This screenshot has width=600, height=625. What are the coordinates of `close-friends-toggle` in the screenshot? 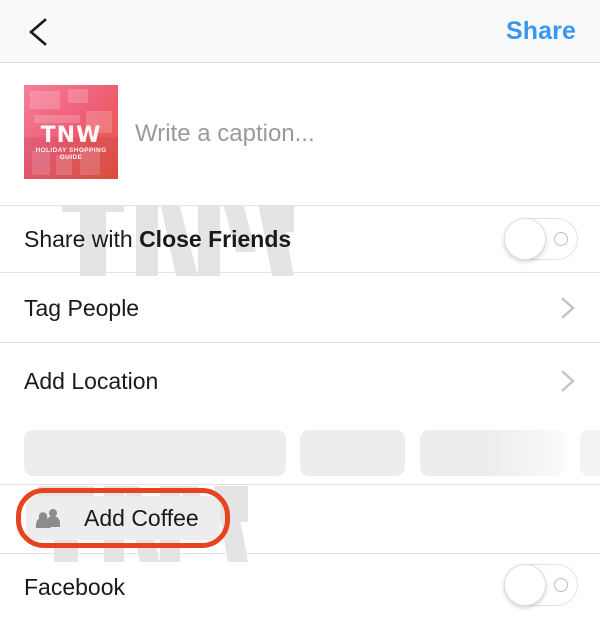 It's located at (541, 239).